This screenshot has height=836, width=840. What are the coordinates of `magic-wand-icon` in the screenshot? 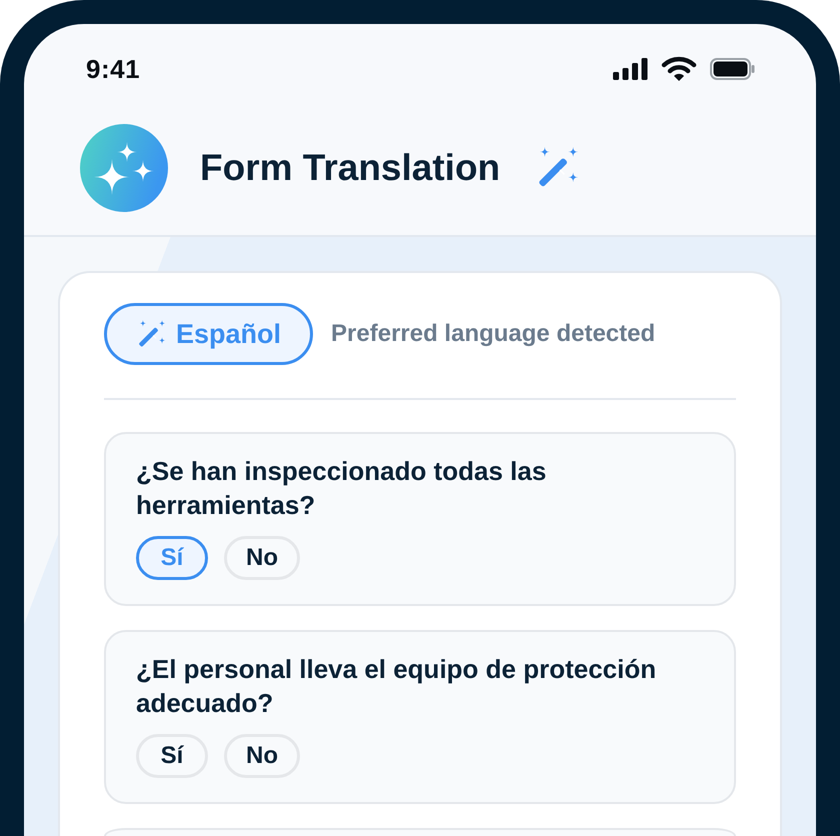 It's located at (151, 334).